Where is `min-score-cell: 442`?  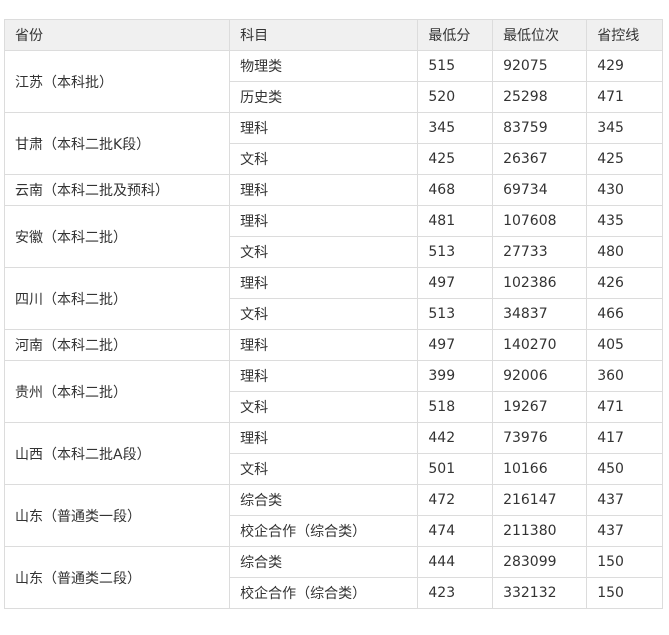
min-score-cell: 442 is located at coordinates (455, 438).